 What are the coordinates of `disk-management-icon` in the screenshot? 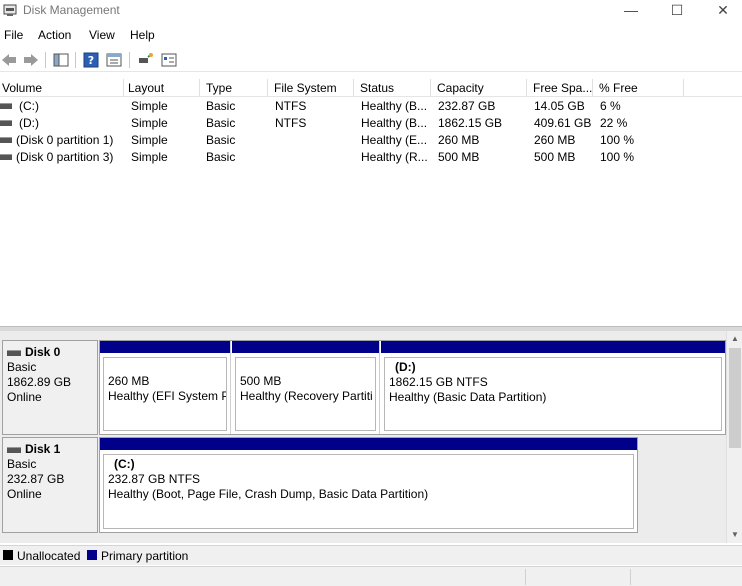 It's located at (10, 10).